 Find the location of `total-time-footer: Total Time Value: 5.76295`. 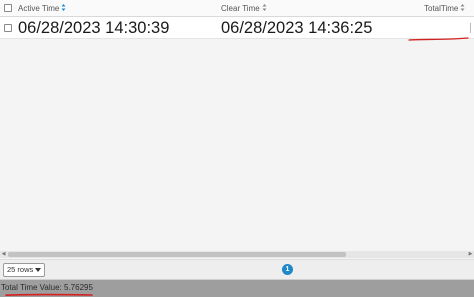

total-time-footer: Total Time Value: 5.76295 is located at coordinates (237, 288).